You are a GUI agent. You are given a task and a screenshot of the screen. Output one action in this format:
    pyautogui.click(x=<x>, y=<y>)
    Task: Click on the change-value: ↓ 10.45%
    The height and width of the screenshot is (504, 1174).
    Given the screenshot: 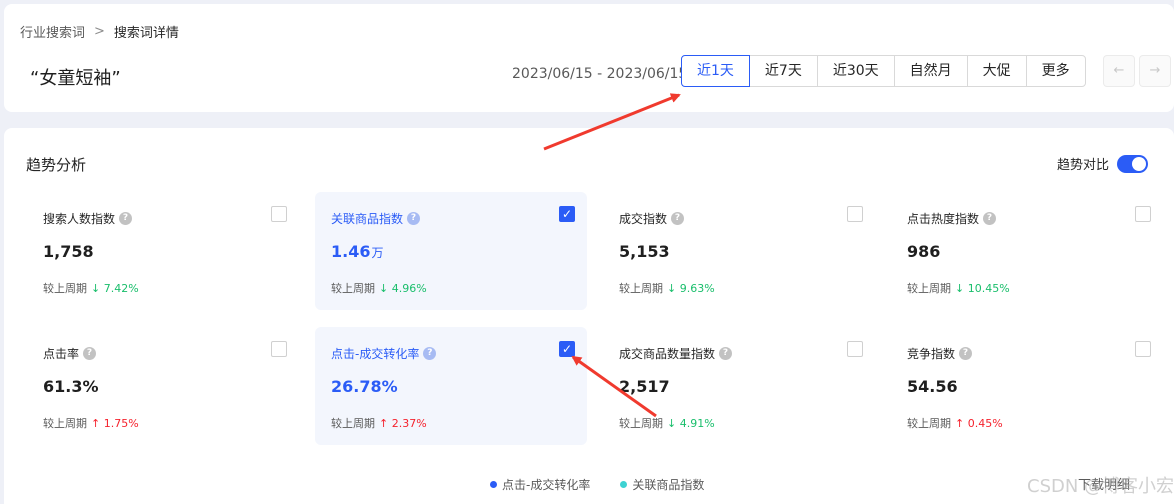 What is the action you would take?
    pyautogui.click(x=982, y=288)
    